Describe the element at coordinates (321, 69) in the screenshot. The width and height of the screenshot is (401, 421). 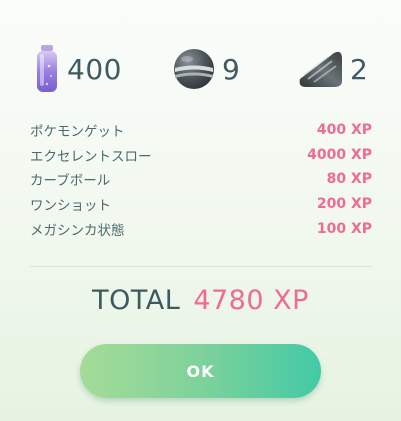
I see `candy-icon` at that location.